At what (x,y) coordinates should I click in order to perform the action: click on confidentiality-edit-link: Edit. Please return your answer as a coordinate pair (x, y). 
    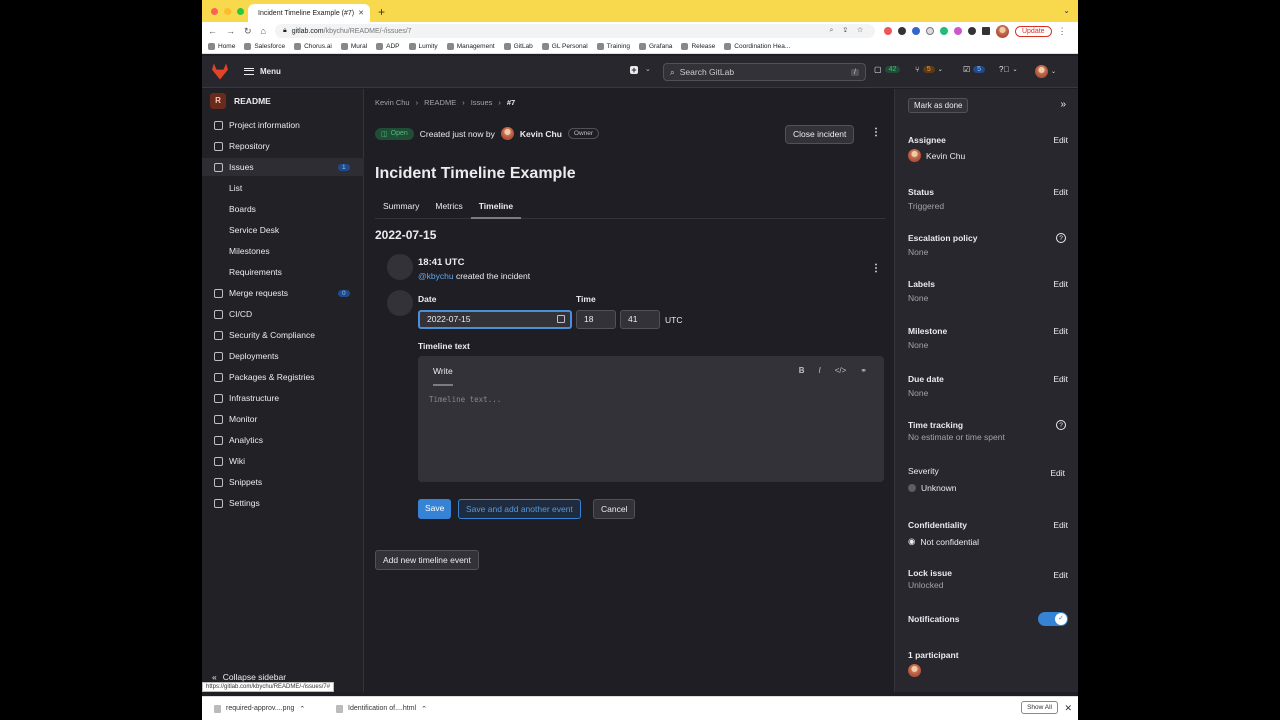
    Looking at the image, I should click on (1060, 525).